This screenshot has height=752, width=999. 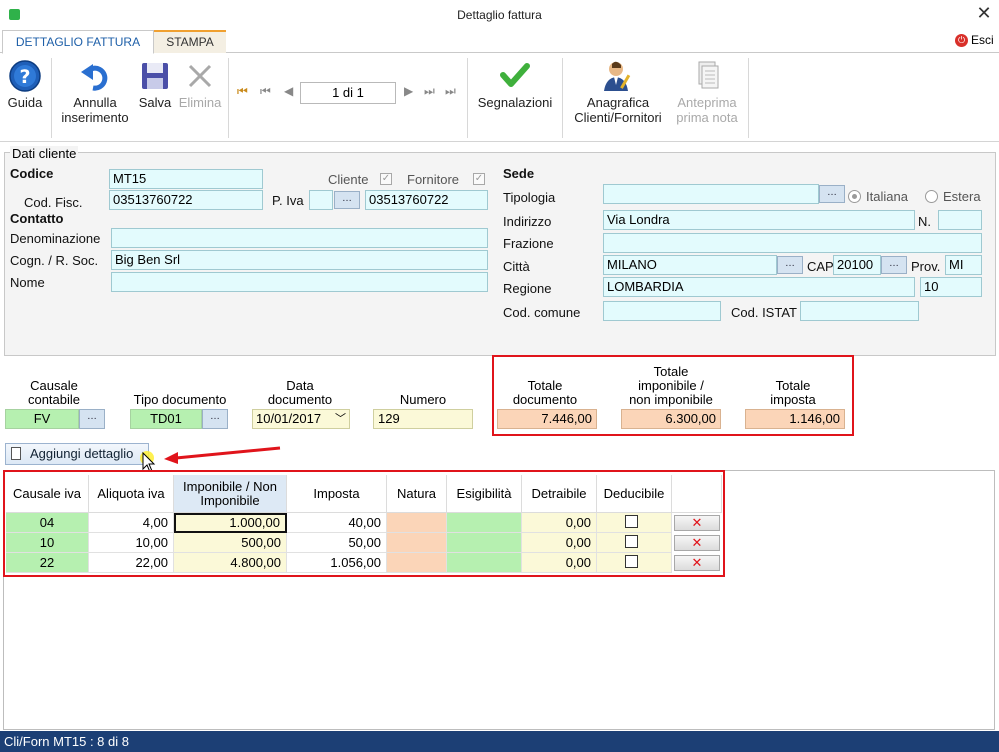 I want to click on esci-button: Esci, so click(x=982, y=40).